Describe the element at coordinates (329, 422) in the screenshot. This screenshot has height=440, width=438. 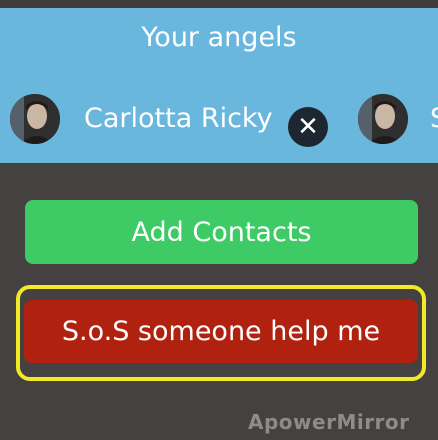
I see `watermark: ApowerMirror` at that location.